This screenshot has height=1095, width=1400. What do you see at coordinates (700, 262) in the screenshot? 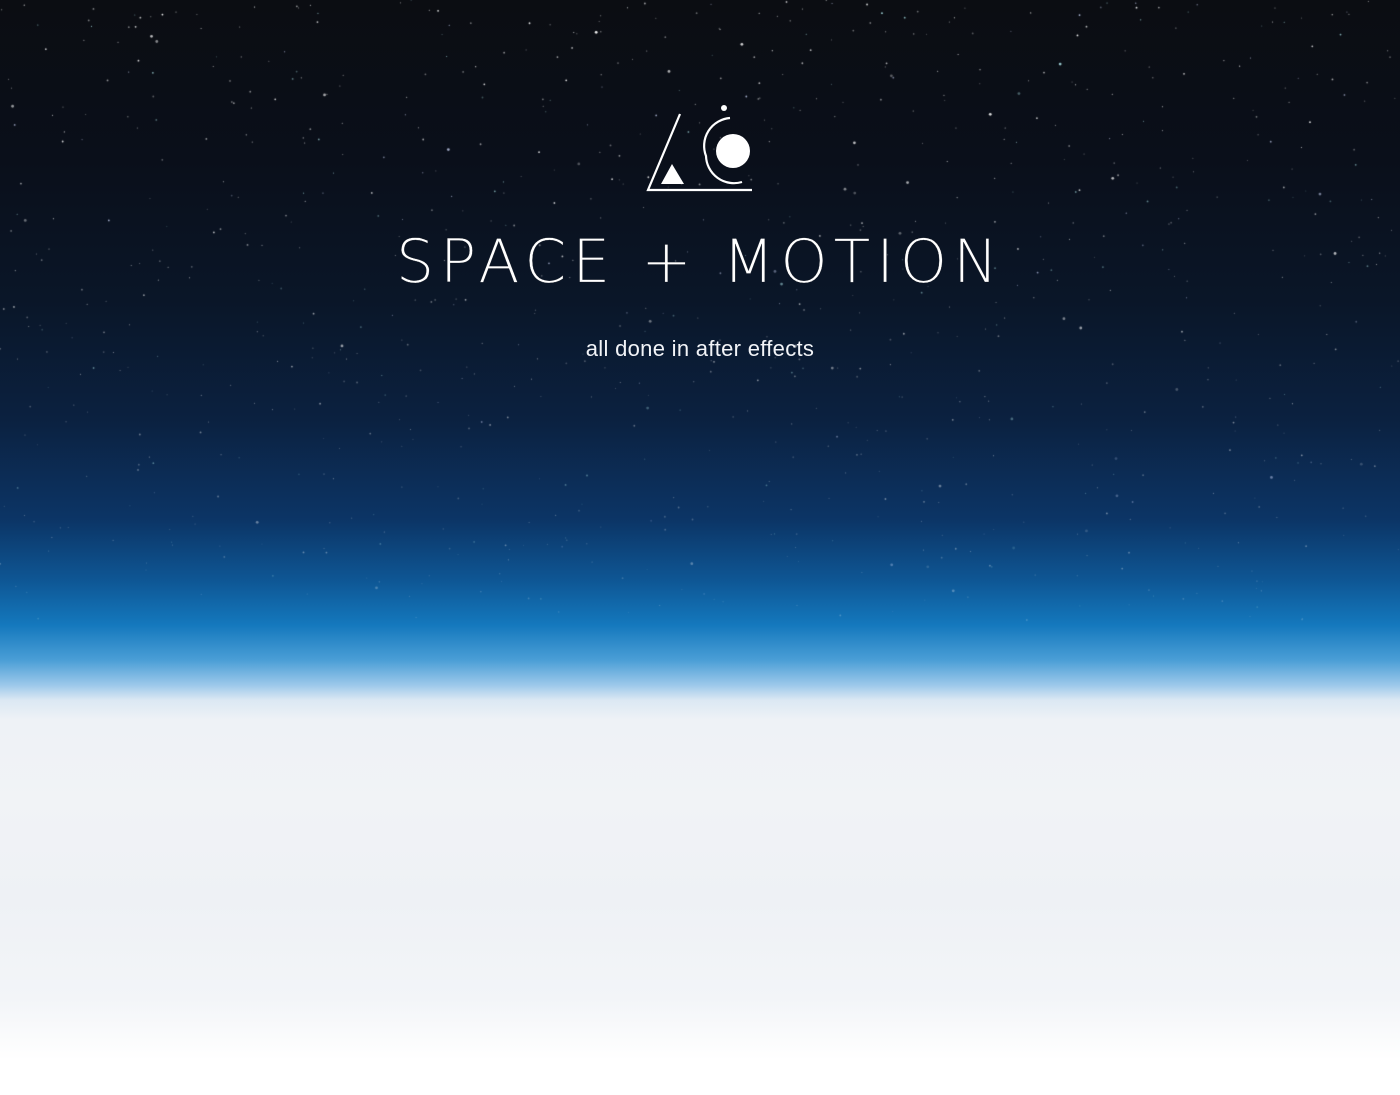
I see `page-title: SPACE + MOTION` at bounding box center [700, 262].